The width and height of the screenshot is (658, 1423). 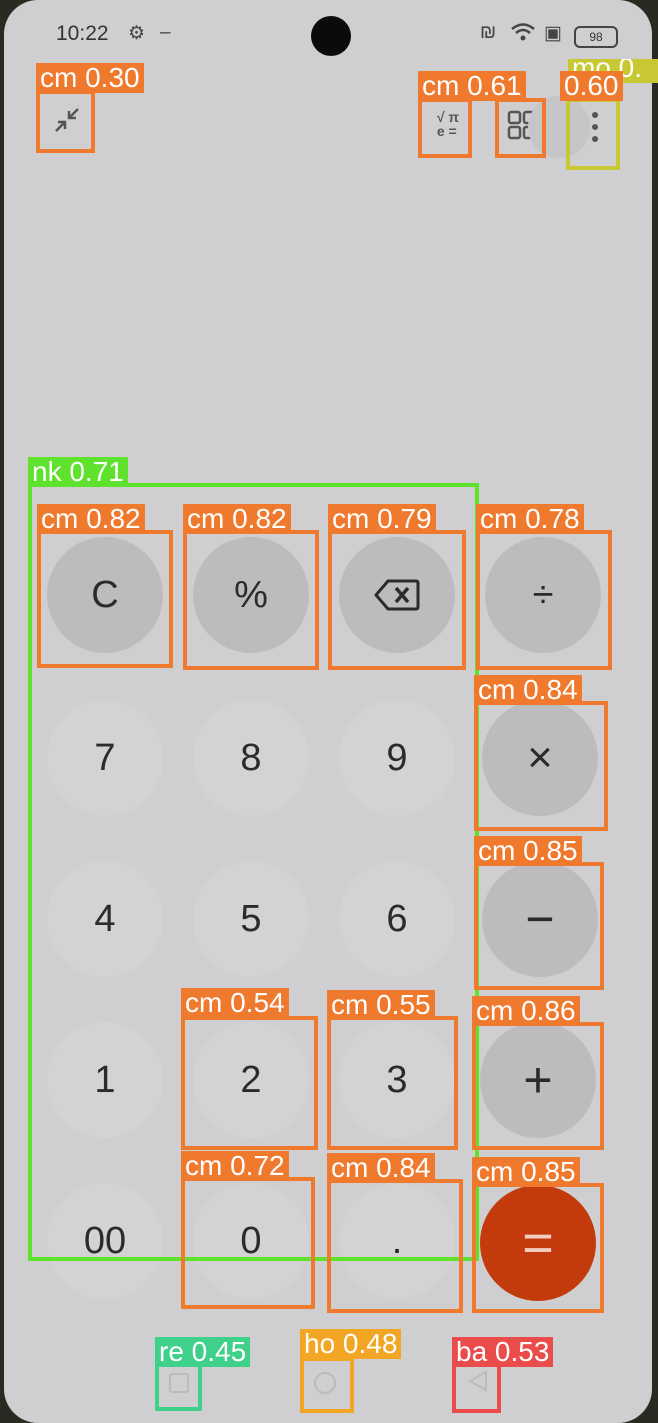 I want to click on scientific-icon: √ π e =, so click(x=448, y=124).